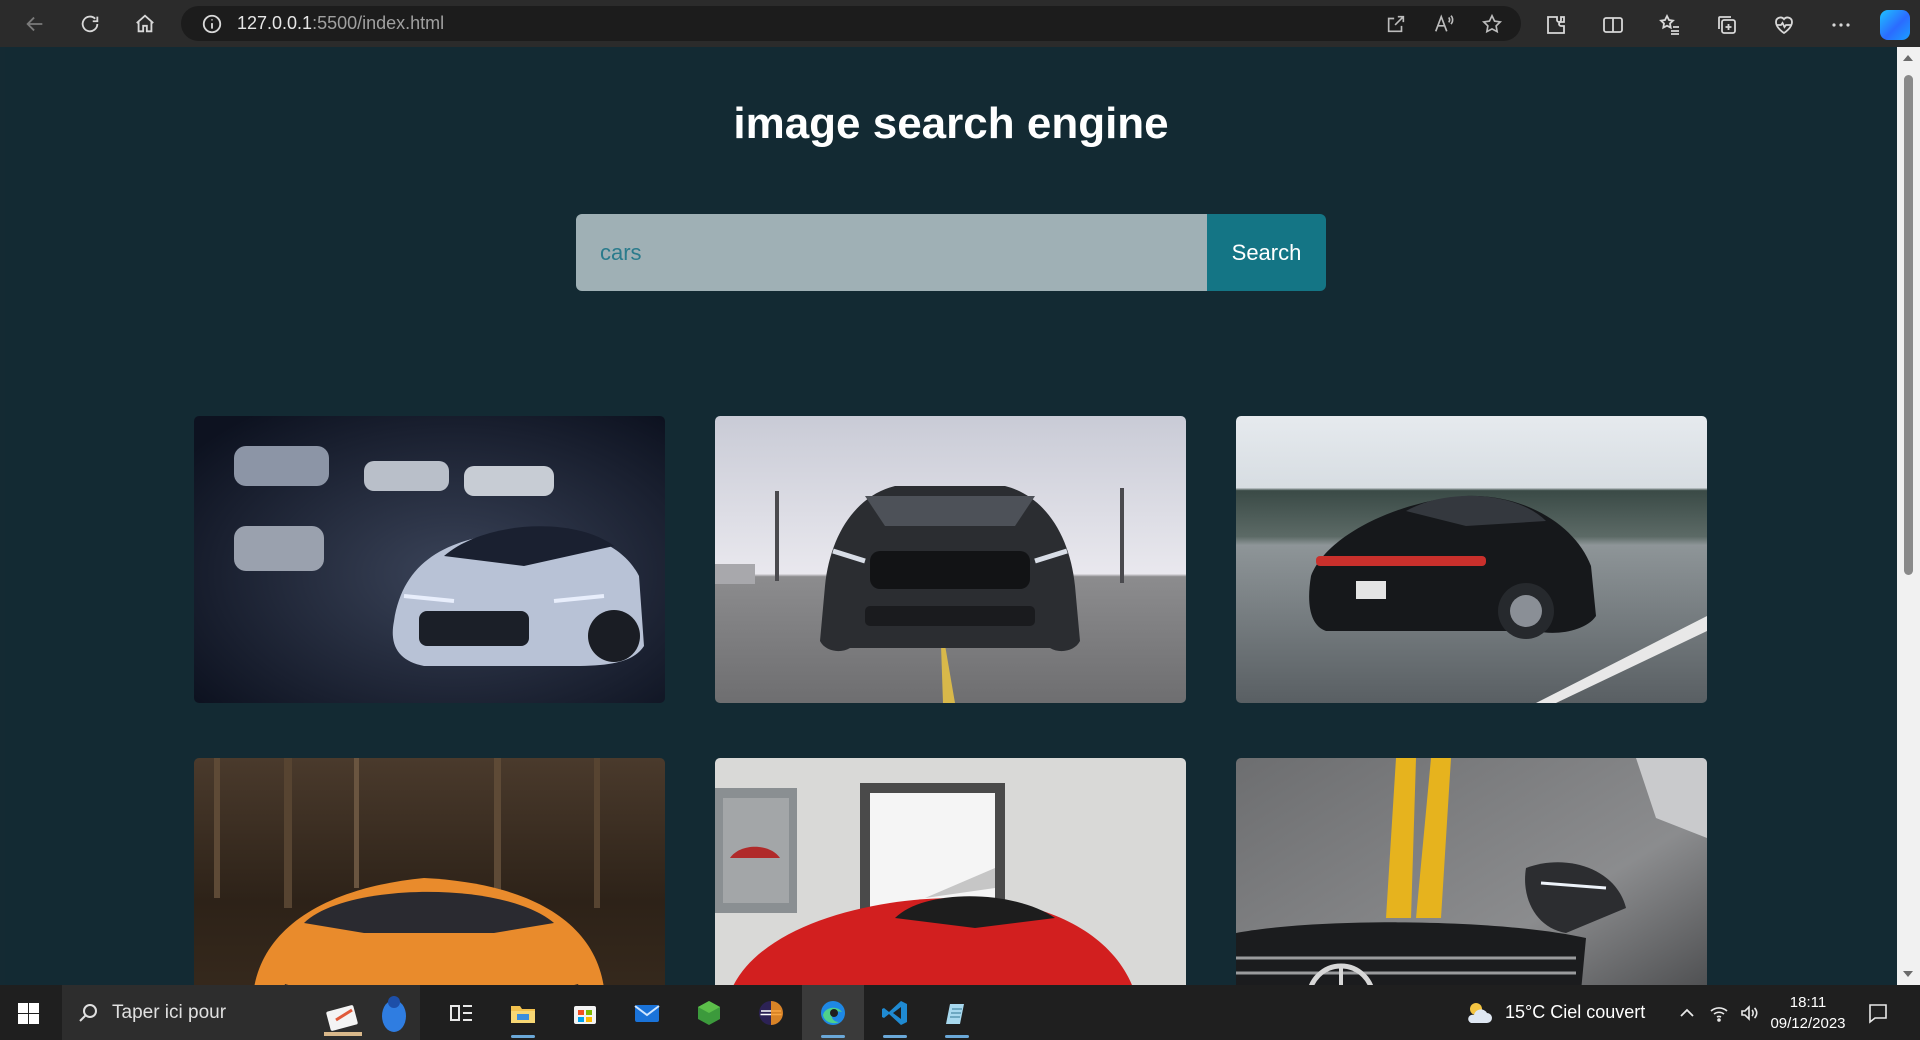  I want to click on weather-text: 15°C Ciel couvert, so click(1575, 1012).